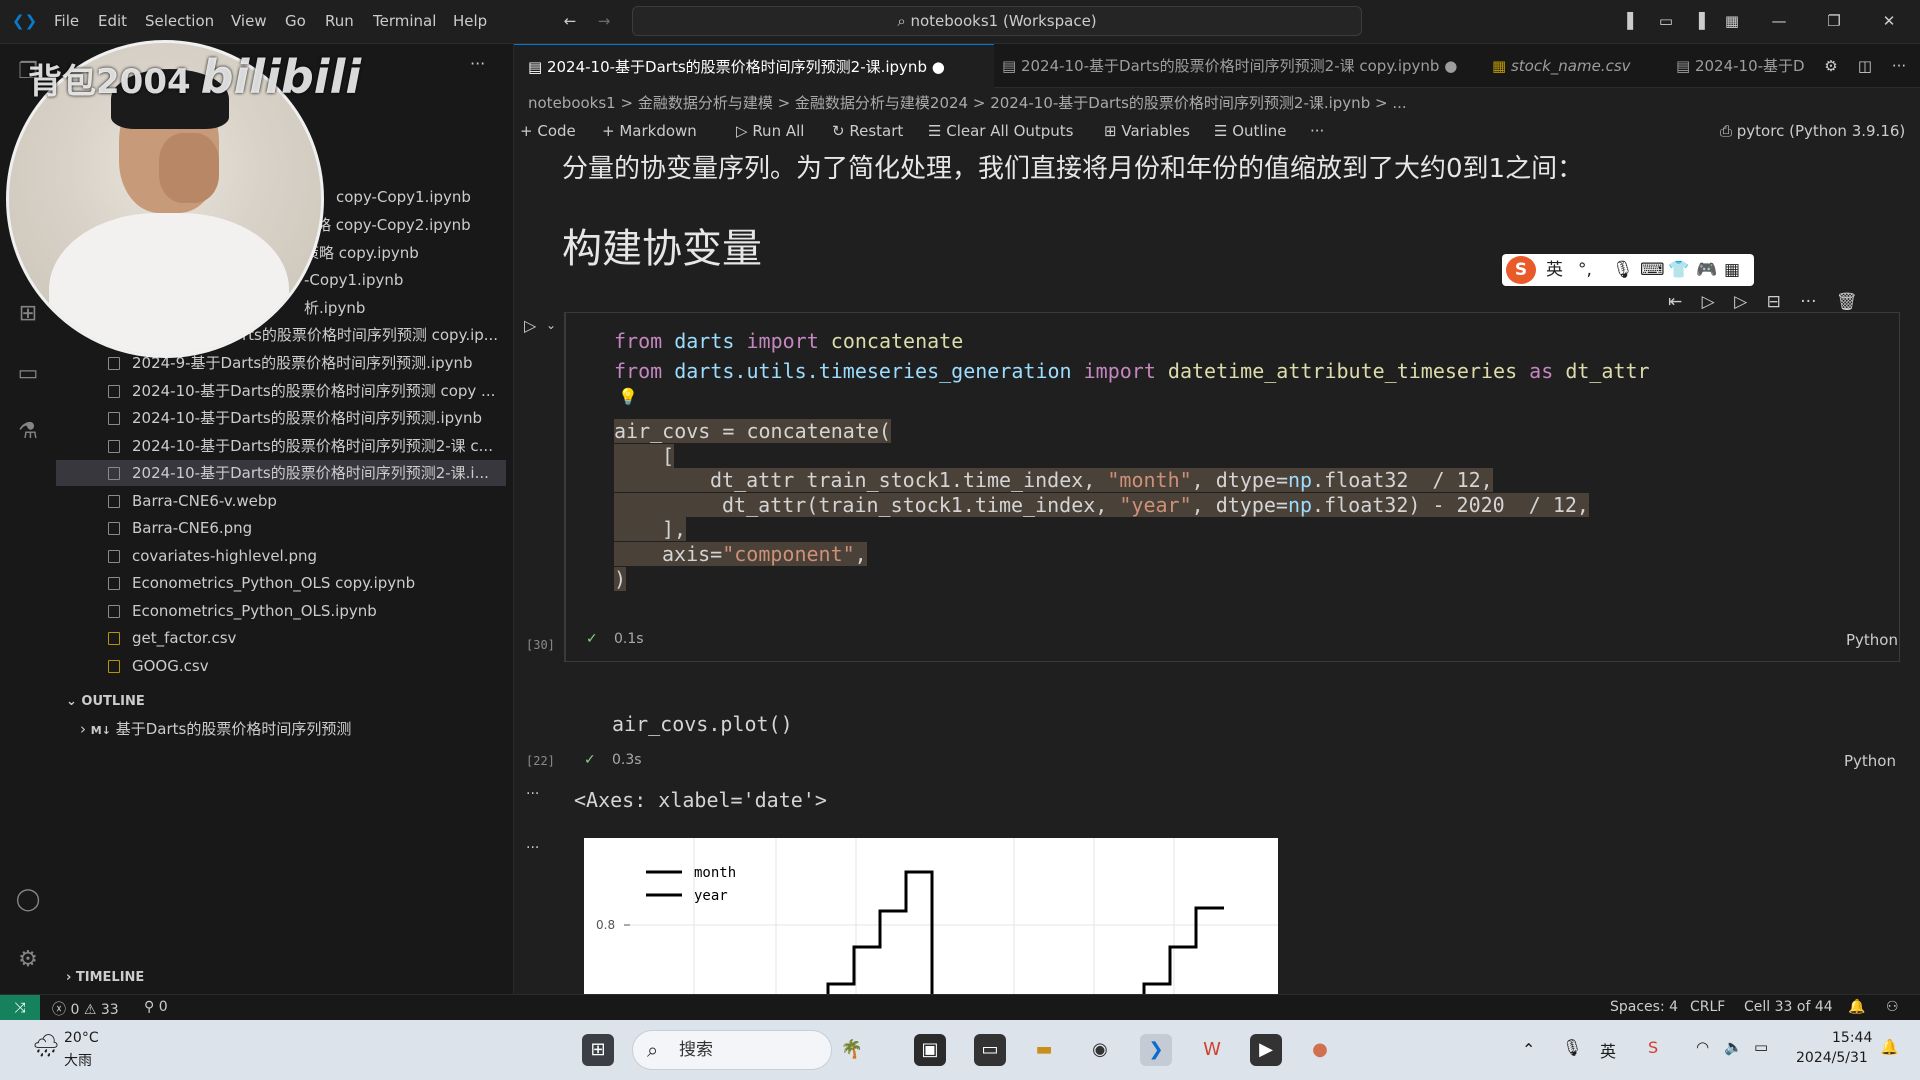 The width and height of the screenshot is (1920, 1080). What do you see at coordinates (281, 528) in the screenshot?
I see `file-item: Barra-CNE6.png` at bounding box center [281, 528].